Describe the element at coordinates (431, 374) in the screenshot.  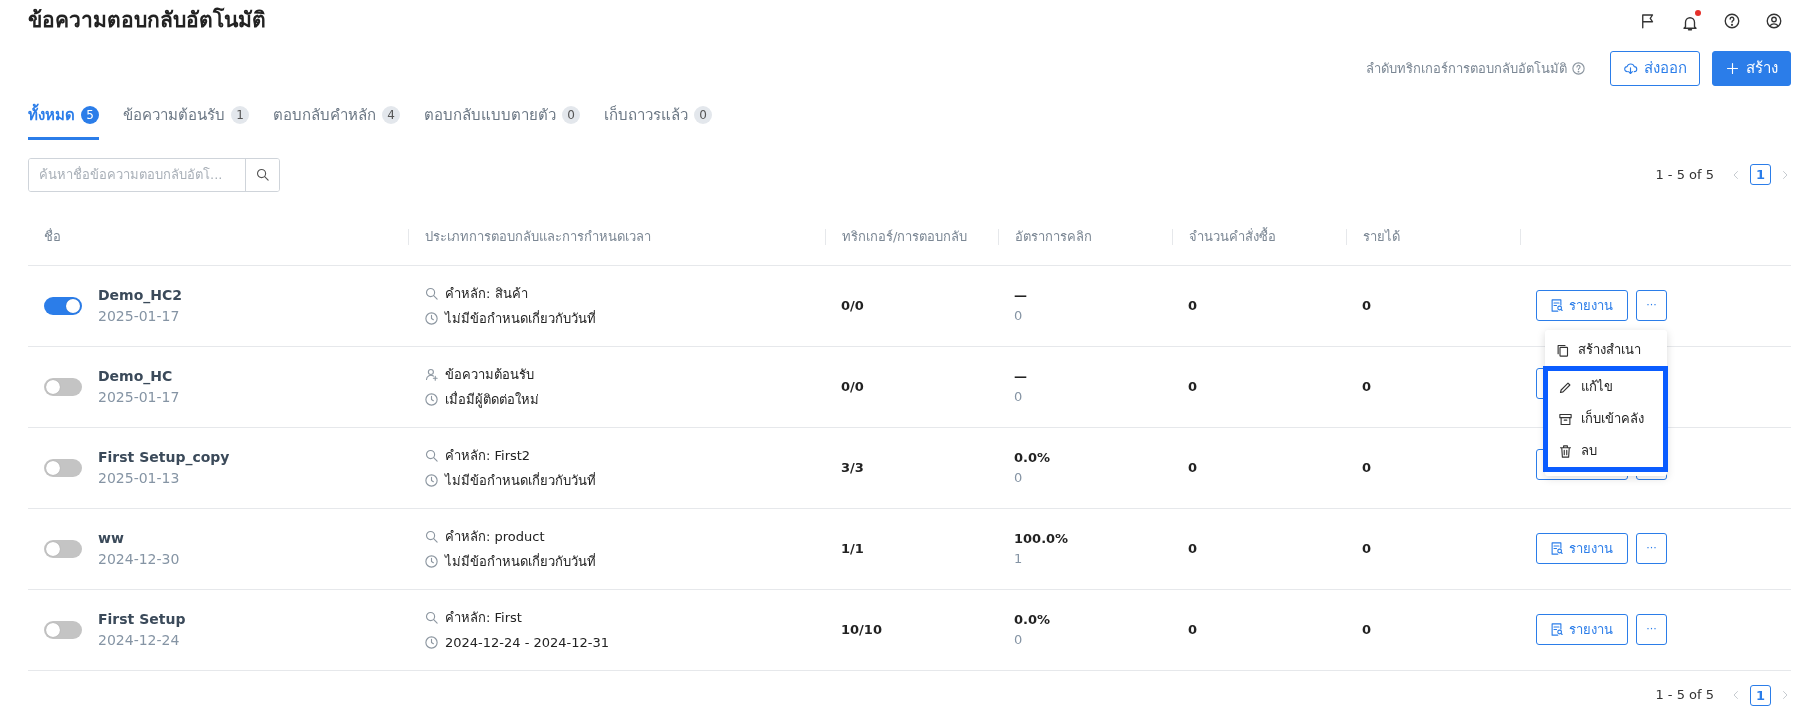
I see `person-add-icon` at that location.